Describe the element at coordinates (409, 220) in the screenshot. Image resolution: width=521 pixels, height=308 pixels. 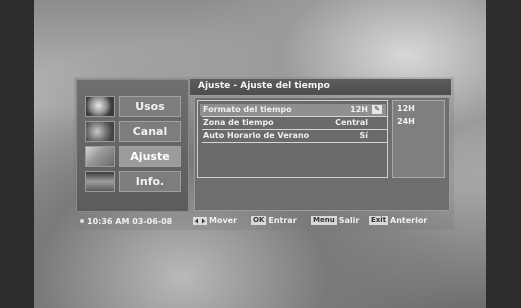
I see `hint-exit-label: Anterior` at that location.